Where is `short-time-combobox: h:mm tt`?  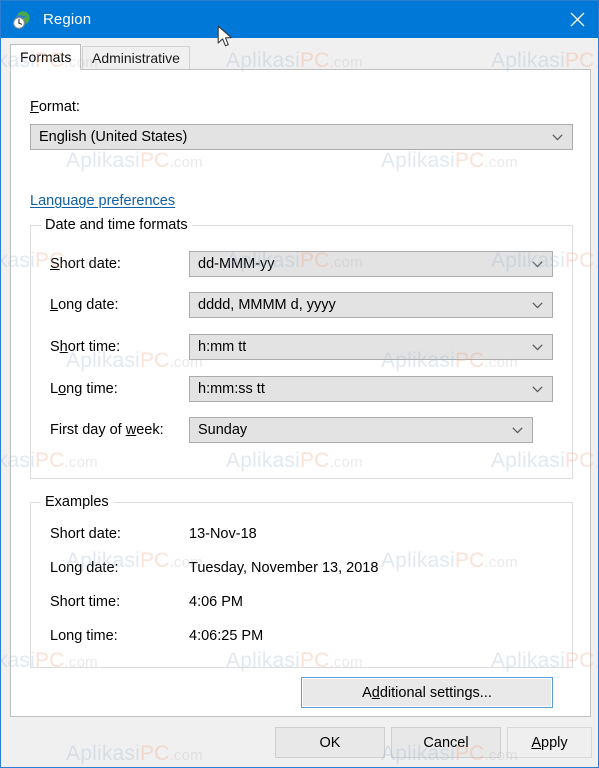
short-time-combobox: h:mm tt is located at coordinates (371, 347).